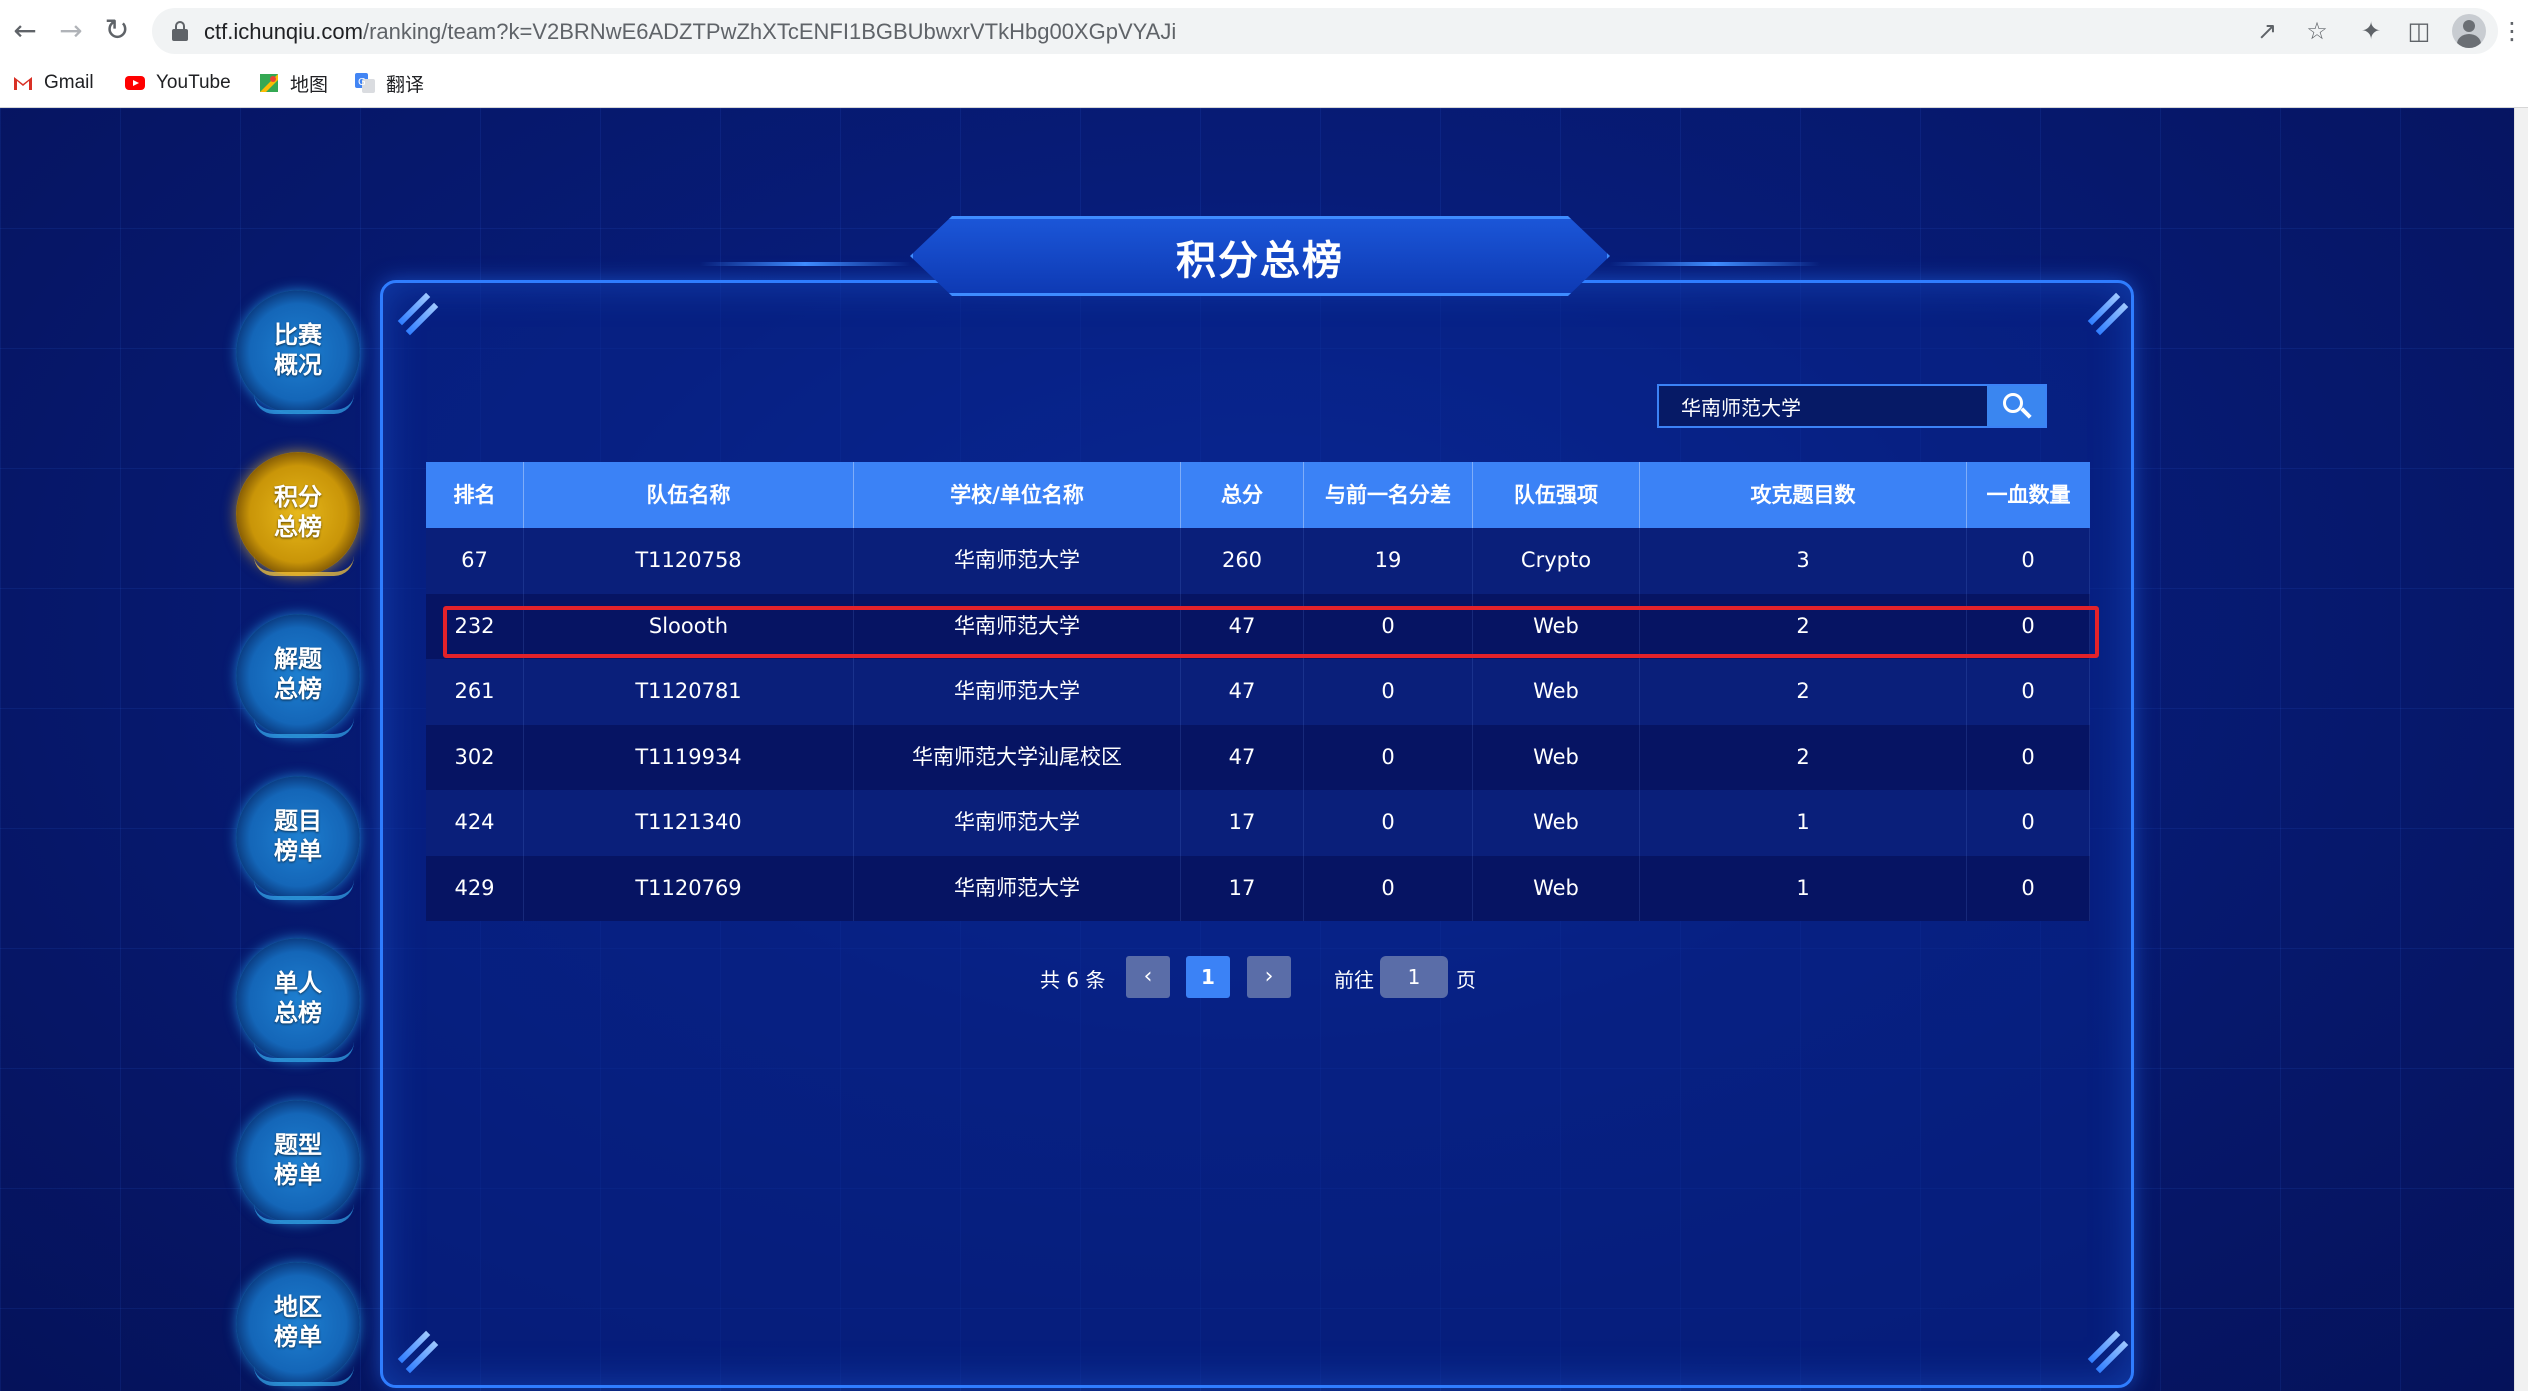 Image resolution: width=2528 pixels, height=1391 pixels. What do you see at coordinates (362, 82) in the screenshot?
I see `svg-text: G` at bounding box center [362, 82].